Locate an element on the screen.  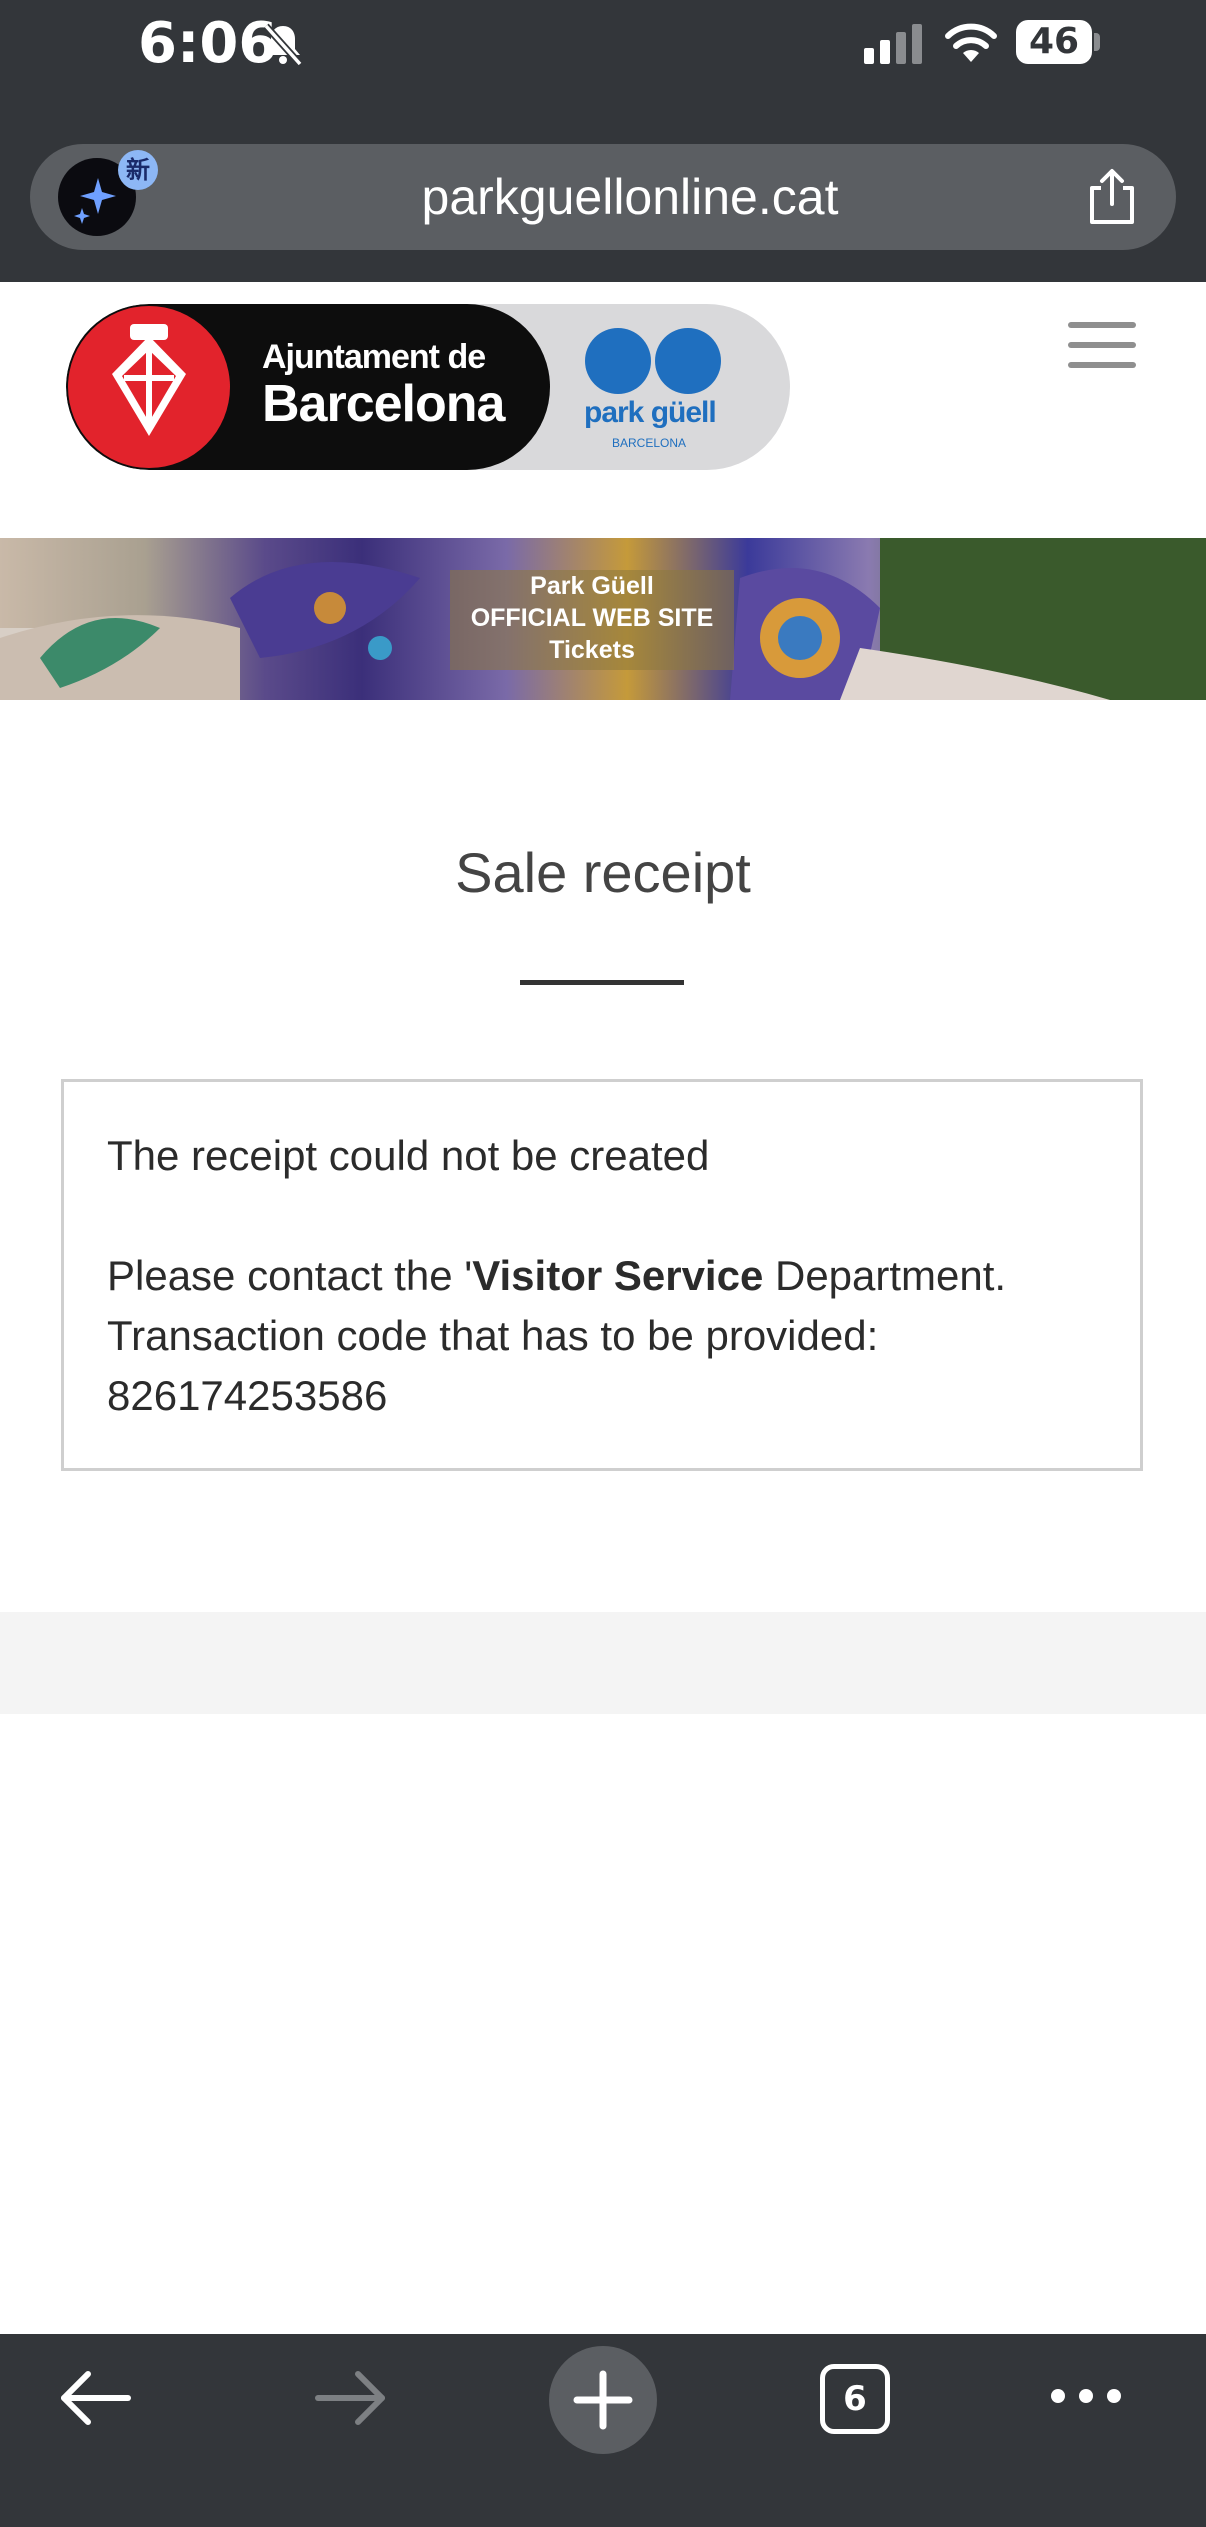
new-badge: 新 is located at coordinates (138, 170).